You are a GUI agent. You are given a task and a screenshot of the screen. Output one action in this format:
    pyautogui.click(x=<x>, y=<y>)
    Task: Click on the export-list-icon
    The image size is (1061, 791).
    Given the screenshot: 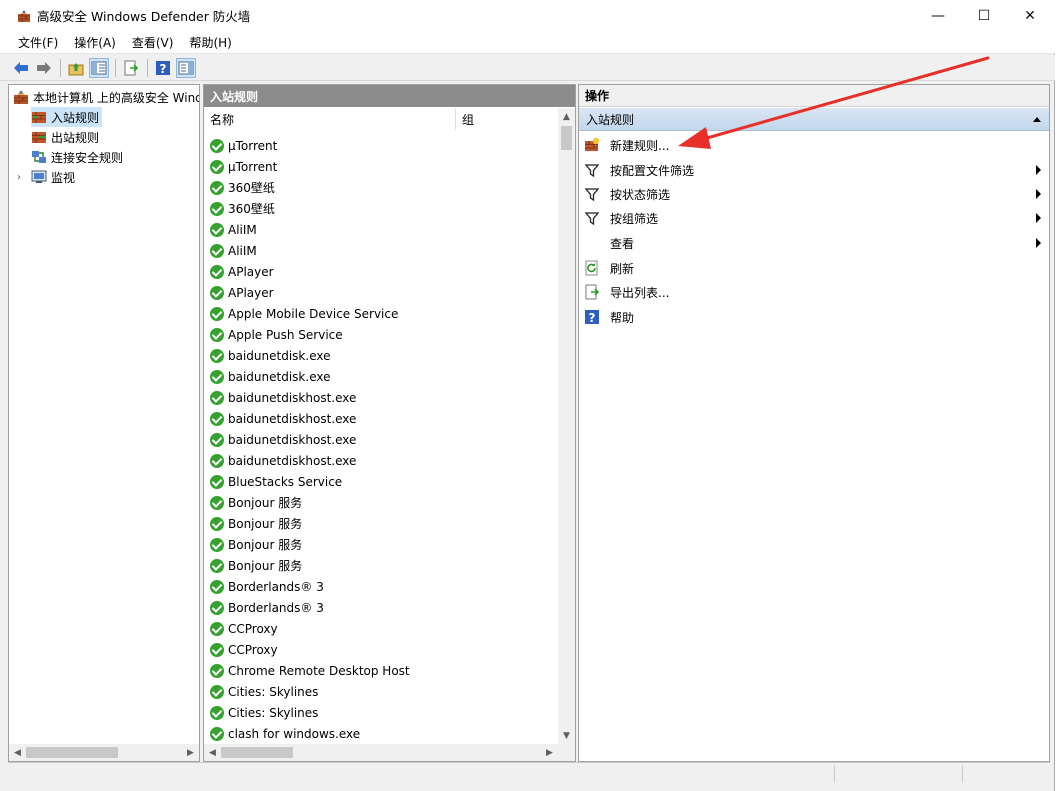 What is the action you would take?
    pyautogui.click(x=592, y=292)
    